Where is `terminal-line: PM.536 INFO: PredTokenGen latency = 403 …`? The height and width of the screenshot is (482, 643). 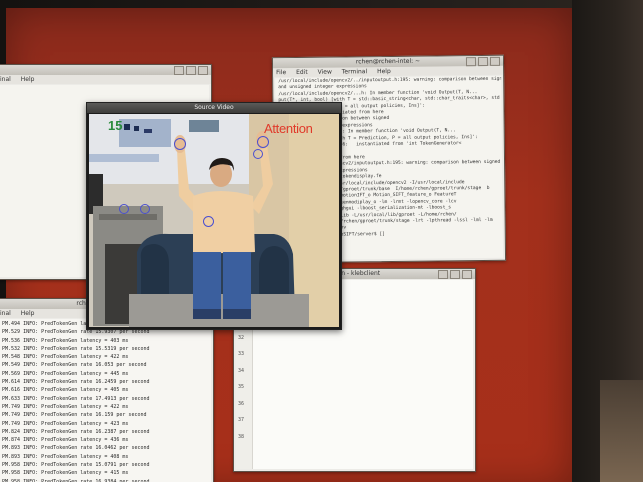 terminal-line: PM.536 INFO: PredTokenGen latency = 403 … is located at coordinates (65, 340).